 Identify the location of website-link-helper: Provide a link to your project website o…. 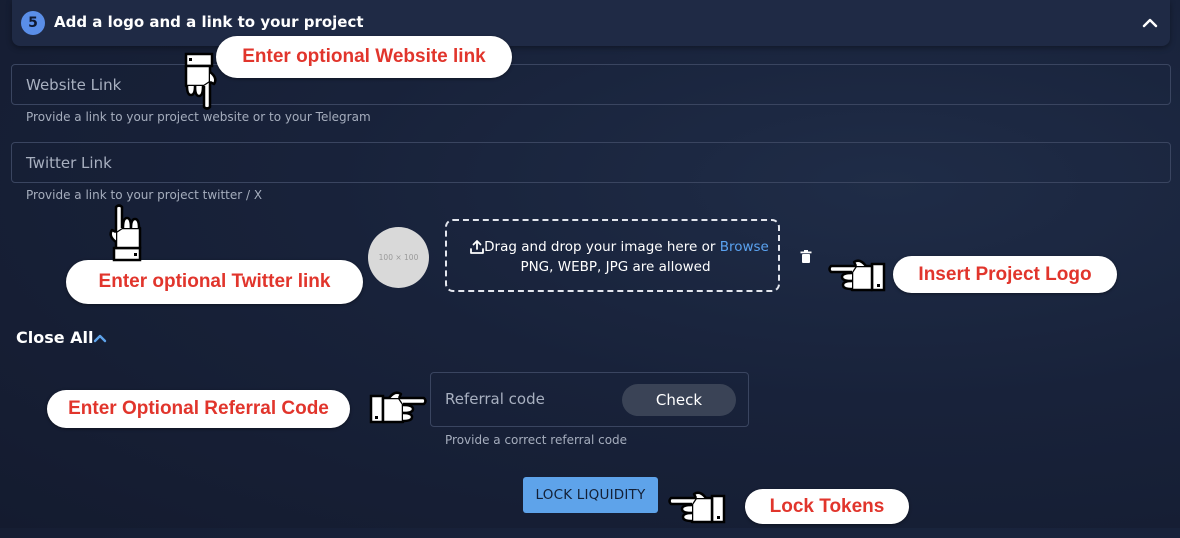
(198, 117).